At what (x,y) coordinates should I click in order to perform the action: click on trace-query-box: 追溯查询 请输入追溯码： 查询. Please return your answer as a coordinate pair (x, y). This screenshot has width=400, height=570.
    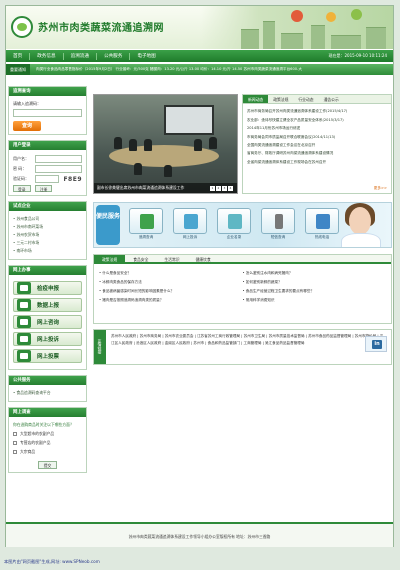
    Looking at the image, I should click on (47, 110).